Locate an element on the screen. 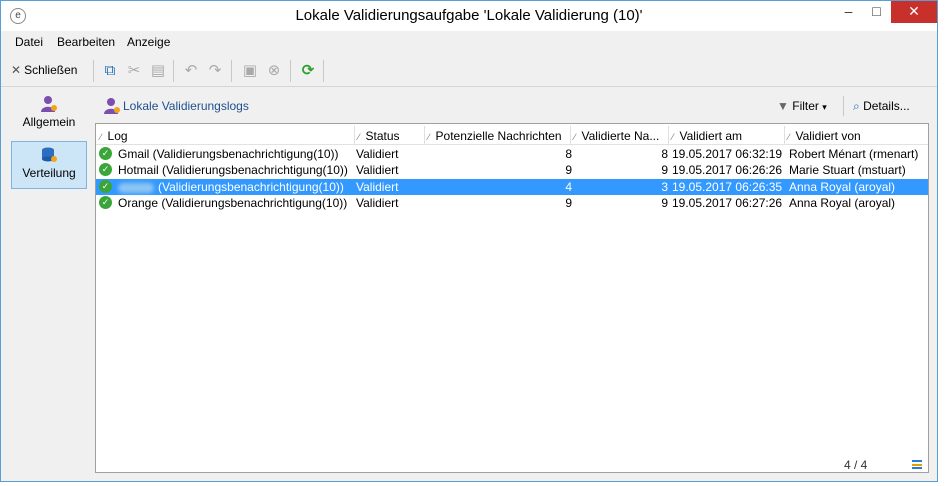 Image resolution: width=952 pixels, height=486 pixels. refresh-icon: ⟳ is located at coordinates (308, 71).